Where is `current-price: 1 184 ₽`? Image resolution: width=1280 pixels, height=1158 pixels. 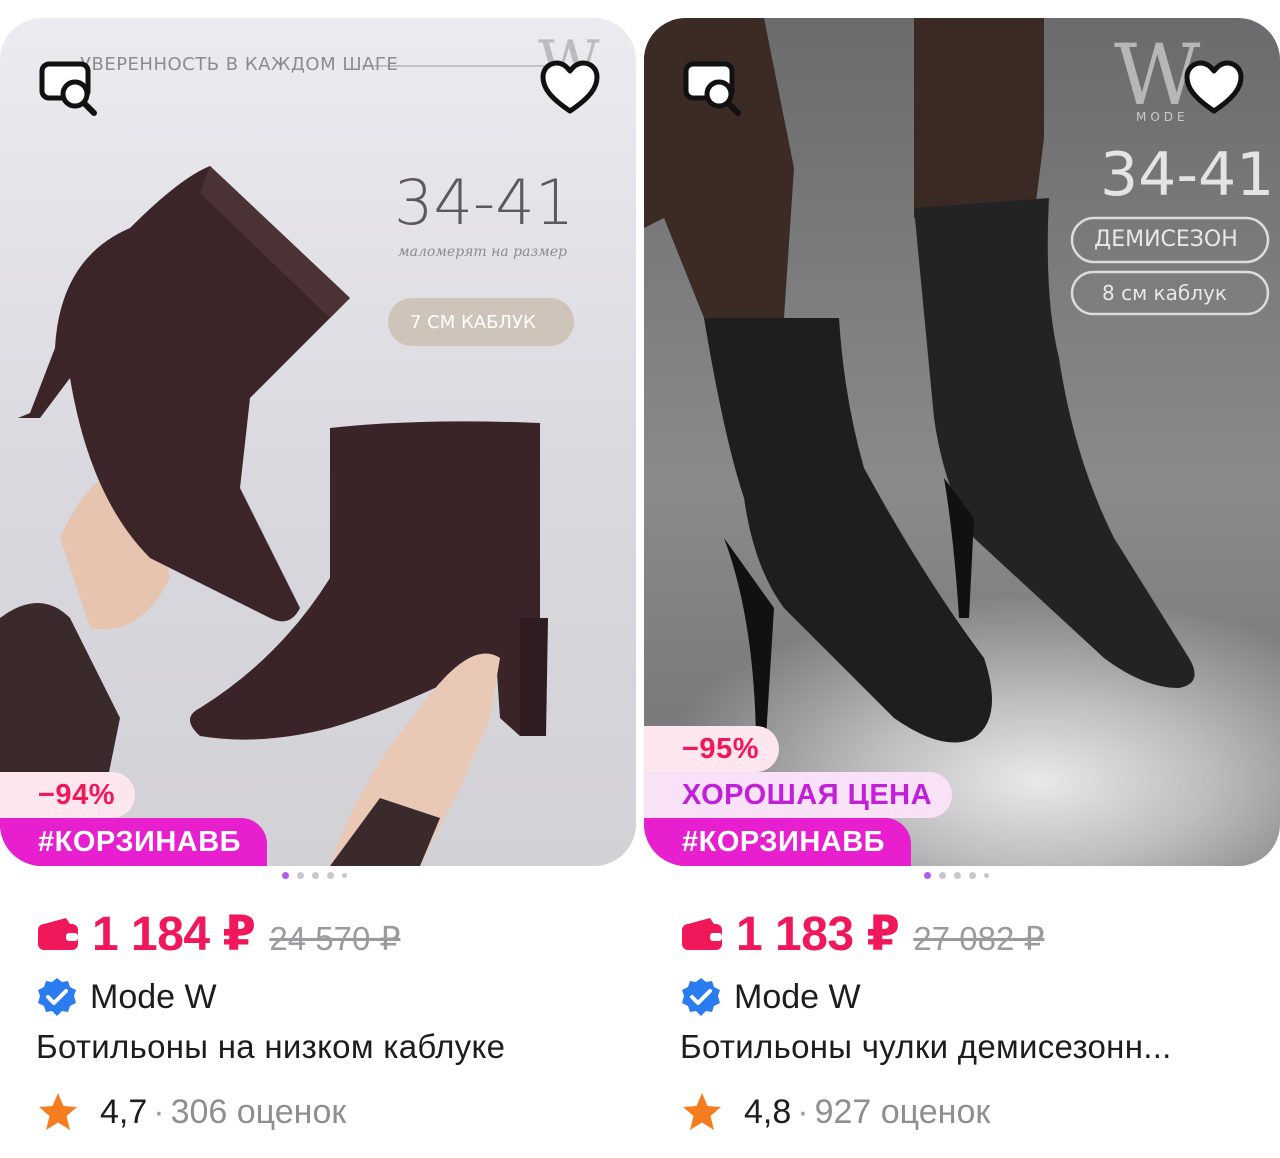 current-price: 1 184 ₽ is located at coordinates (174, 934).